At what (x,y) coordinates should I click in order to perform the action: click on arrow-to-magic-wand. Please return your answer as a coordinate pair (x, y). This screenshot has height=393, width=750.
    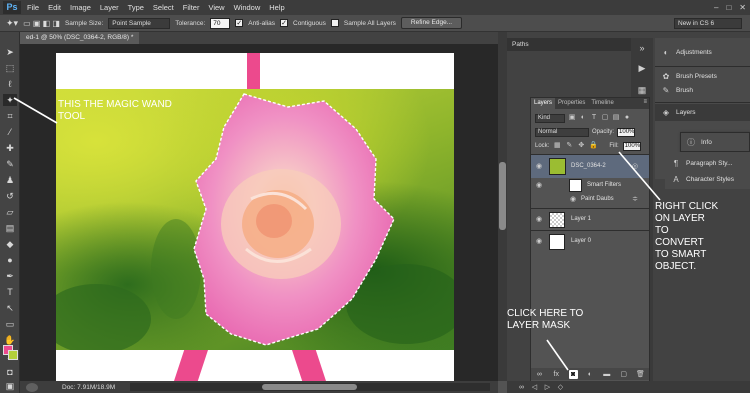
    Looking at the image, I should click on (35, 110).